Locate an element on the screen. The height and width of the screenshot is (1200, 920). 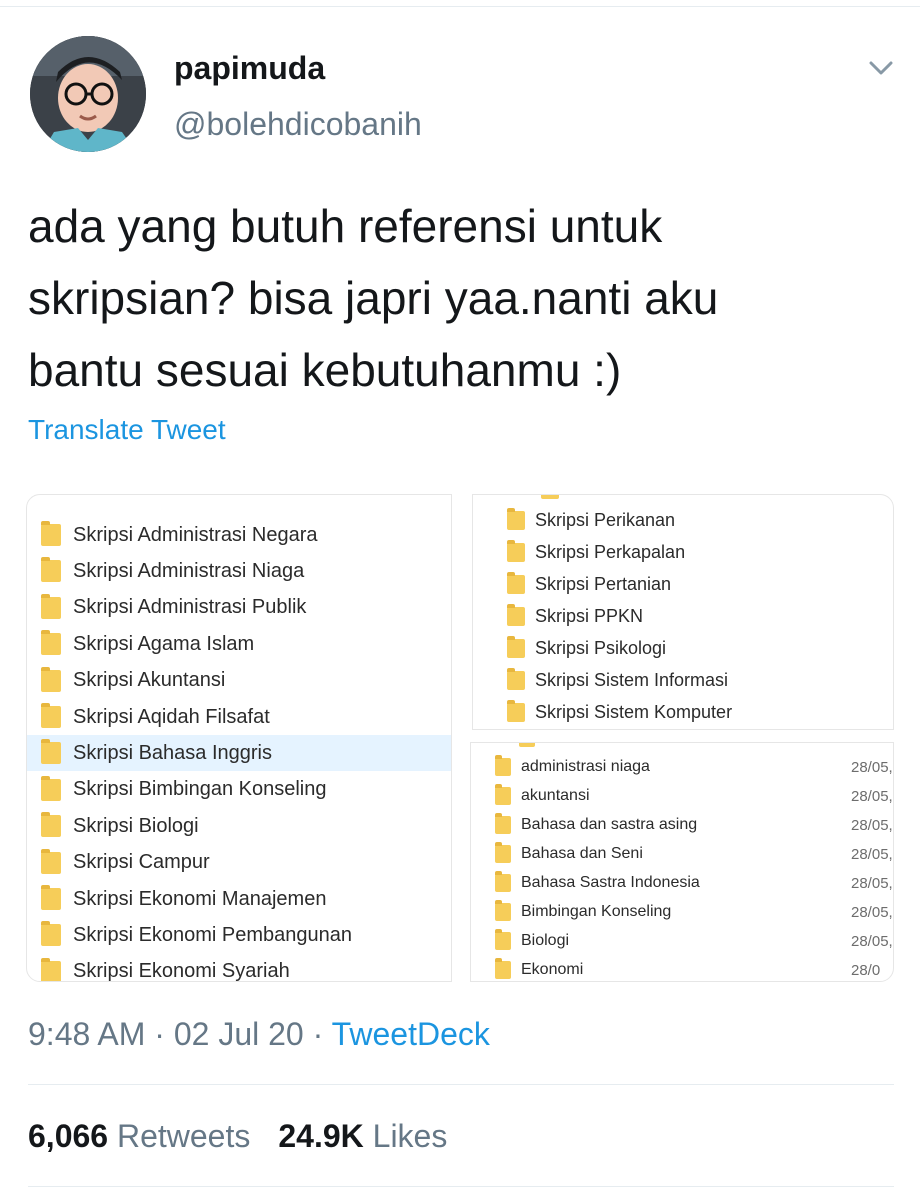
folder-label: Skripsi Ekonomi Pembangunan is located at coordinates (213, 934).